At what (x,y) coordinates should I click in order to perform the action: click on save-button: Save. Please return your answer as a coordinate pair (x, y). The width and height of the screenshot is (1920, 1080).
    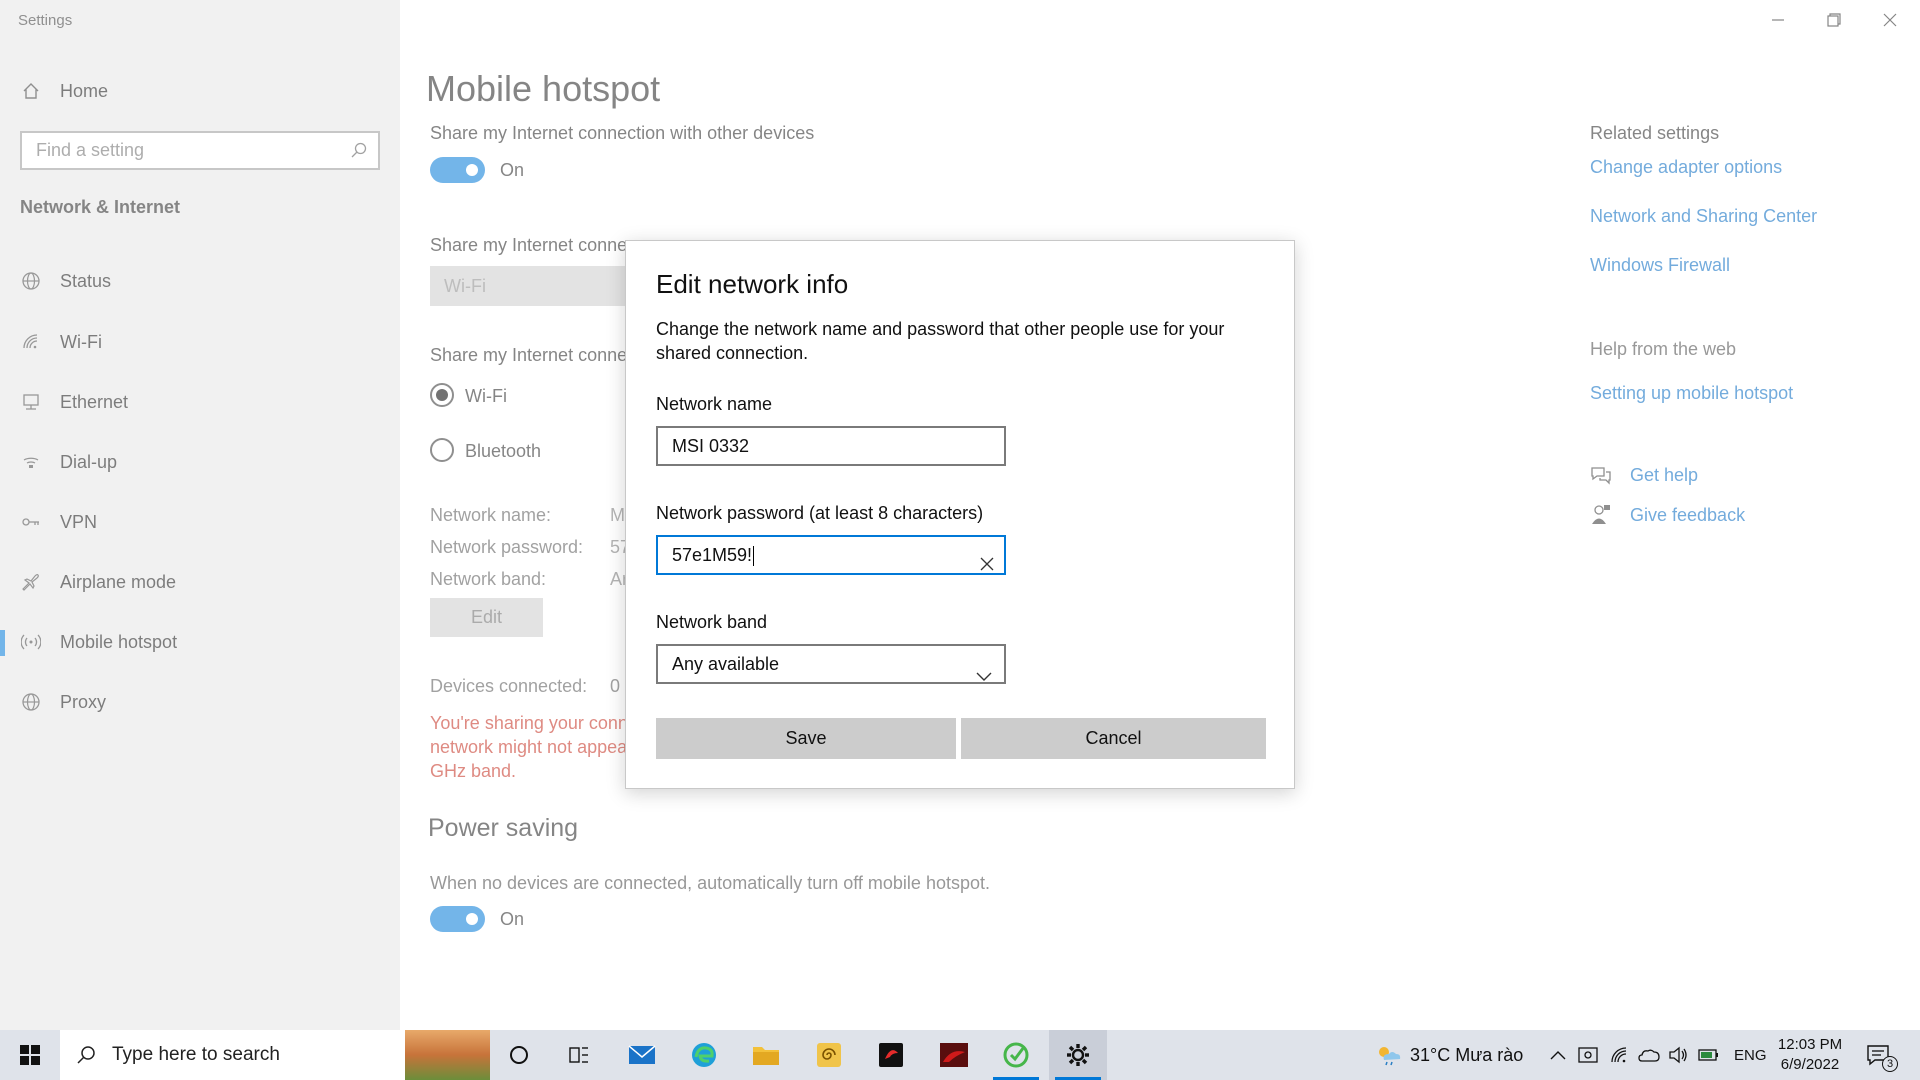
    Looking at the image, I should click on (806, 738).